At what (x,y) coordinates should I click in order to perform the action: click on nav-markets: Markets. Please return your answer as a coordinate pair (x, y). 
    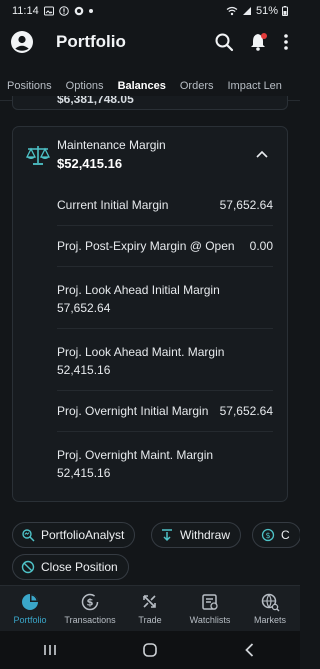
    Looking at the image, I should click on (270, 608).